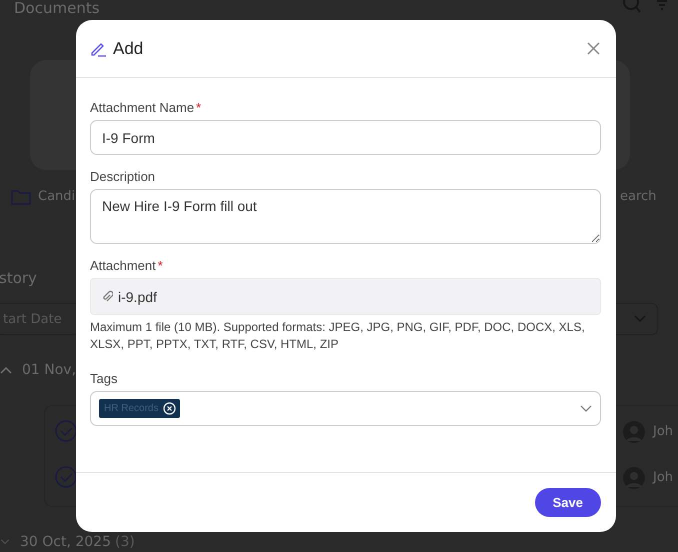  Describe the element at coordinates (338, 336) in the screenshot. I see `file-hint: Maximum 1 file (10 MB). Supported formats: JPEG, JPG, PNG, GIF, PDF, DOC, DOCX, XLS, XLSX, PPT, PPTX, TXT, RTF, CSV, HTML, ZIP` at that location.